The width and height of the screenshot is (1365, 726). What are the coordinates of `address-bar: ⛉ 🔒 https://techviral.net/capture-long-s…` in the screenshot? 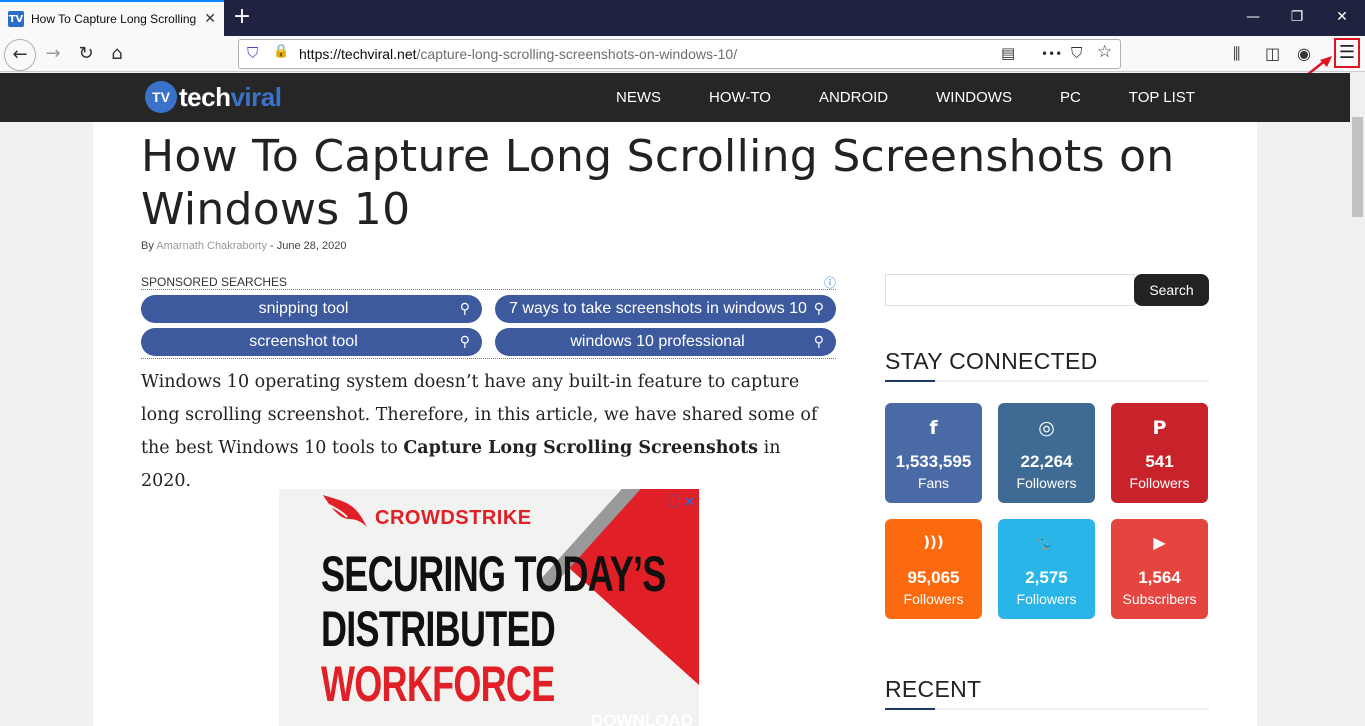 It's located at (679, 54).